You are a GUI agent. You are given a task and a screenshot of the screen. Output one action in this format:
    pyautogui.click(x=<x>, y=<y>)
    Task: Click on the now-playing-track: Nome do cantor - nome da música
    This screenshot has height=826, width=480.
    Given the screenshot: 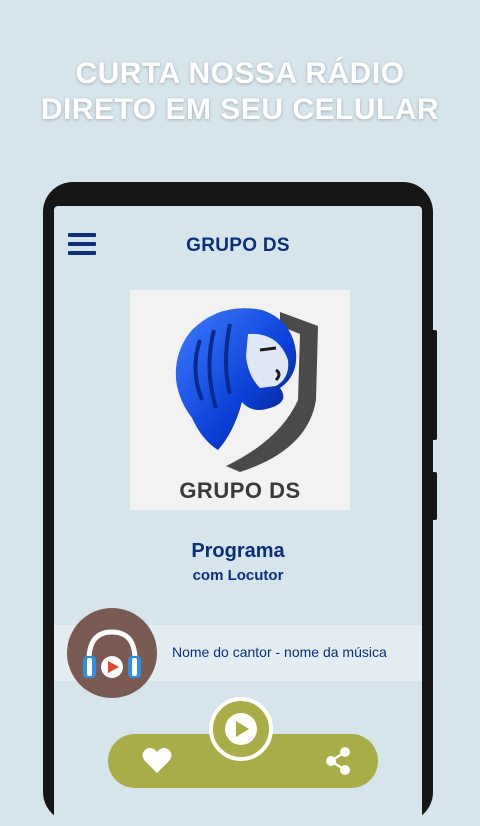 What is the action you would take?
    pyautogui.click(x=279, y=652)
    